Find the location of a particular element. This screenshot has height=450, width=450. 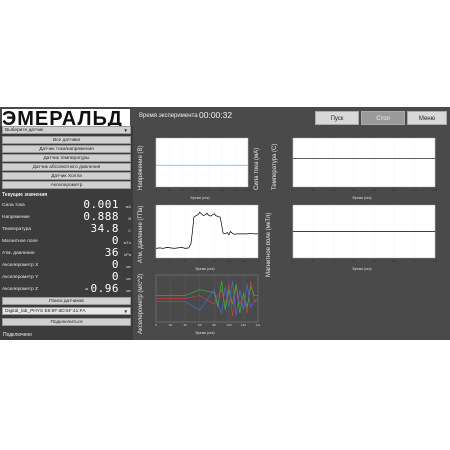

connection-status: Подключено is located at coordinates (17, 335).